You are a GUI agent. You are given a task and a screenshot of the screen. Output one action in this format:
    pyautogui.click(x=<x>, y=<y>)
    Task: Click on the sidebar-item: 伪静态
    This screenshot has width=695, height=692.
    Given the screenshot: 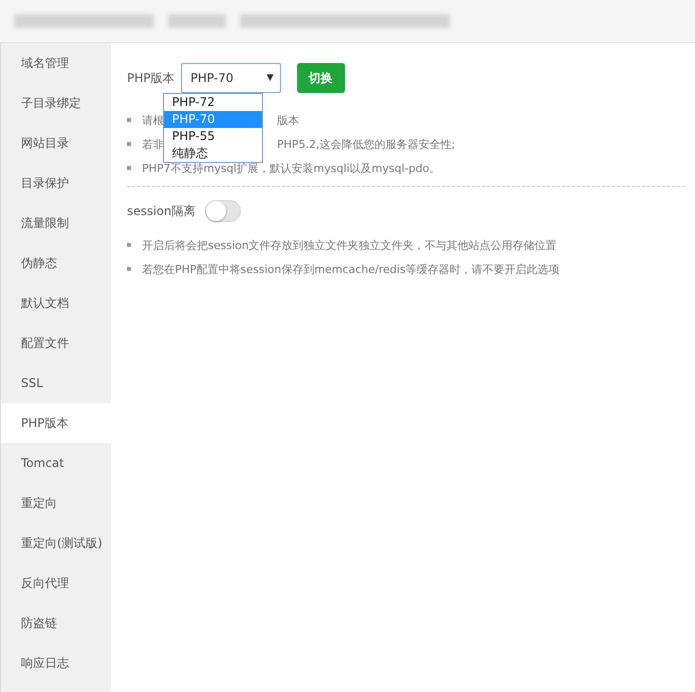 What is the action you would take?
    pyautogui.click(x=56, y=263)
    